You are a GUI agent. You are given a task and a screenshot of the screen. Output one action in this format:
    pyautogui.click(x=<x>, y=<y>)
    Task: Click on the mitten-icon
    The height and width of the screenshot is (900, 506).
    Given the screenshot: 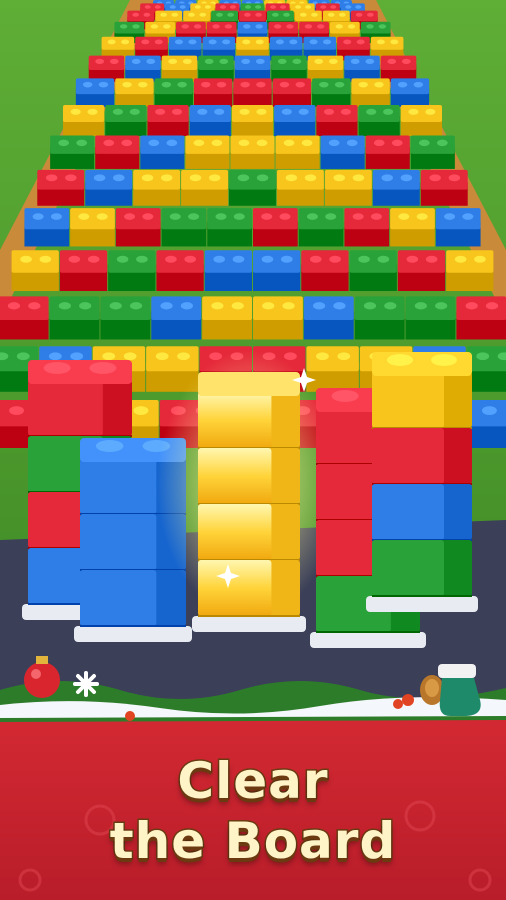 What is the action you would take?
    pyautogui.click(x=459, y=690)
    